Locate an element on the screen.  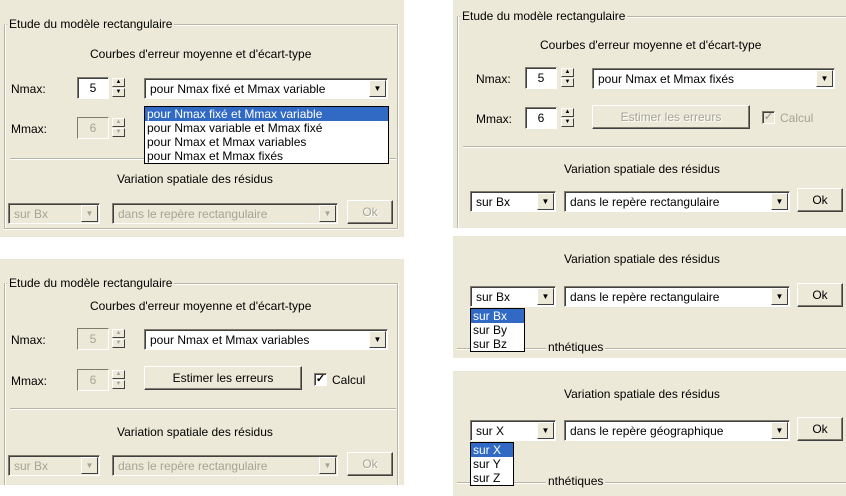
component-dropdown: sur X sur Y sur Z is located at coordinates (492, 464).